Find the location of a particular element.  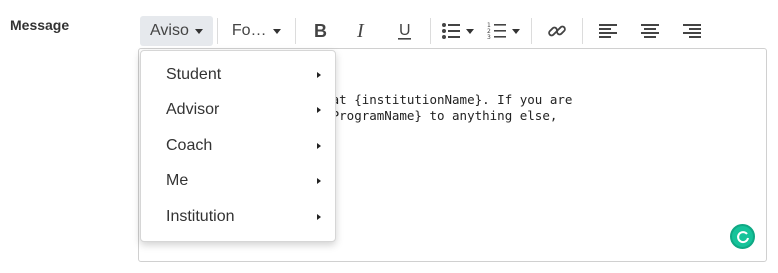

link-icon is located at coordinates (556, 31).